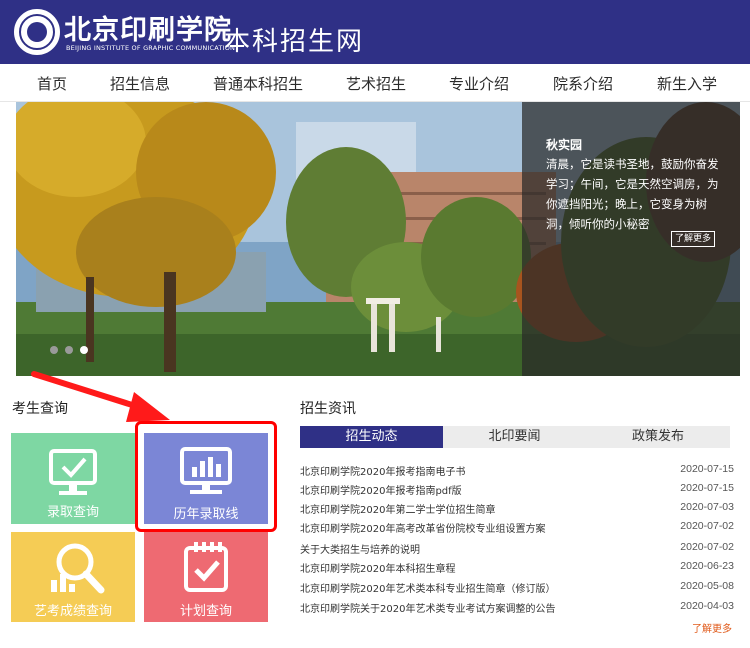 This screenshot has height=648, width=750. I want to click on main-nav: 首页 招生信息 普通本科招生 艺术招生 专业介绍 院系介绍 新生入学, so click(375, 83).